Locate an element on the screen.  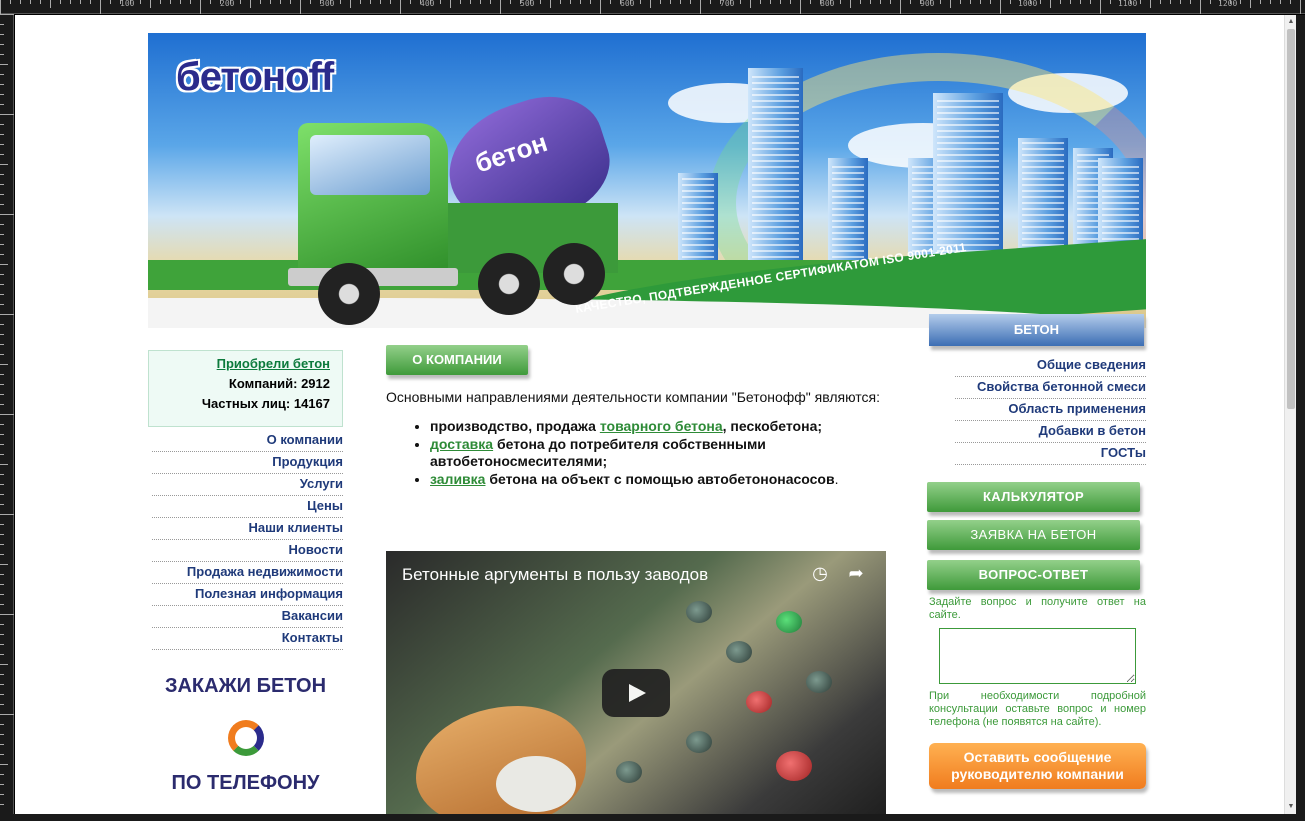
qa-button: ВОПРОС-ОТВЕТ is located at coordinates (1033, 575).